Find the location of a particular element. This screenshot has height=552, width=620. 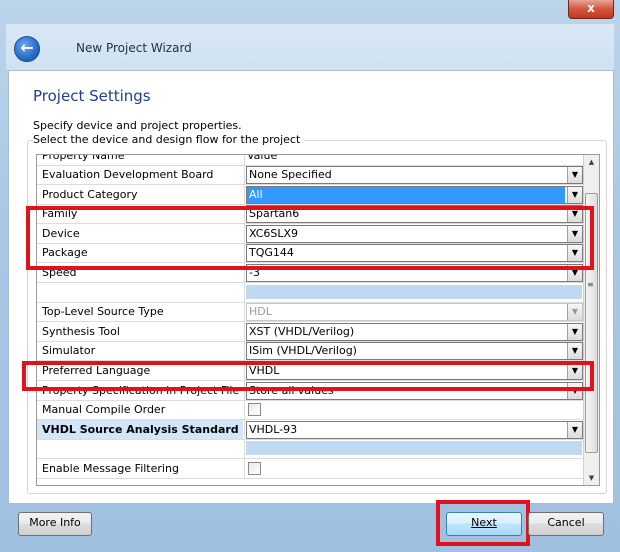

property-row: Manual Compile Order is located at coordinates (310, 410).